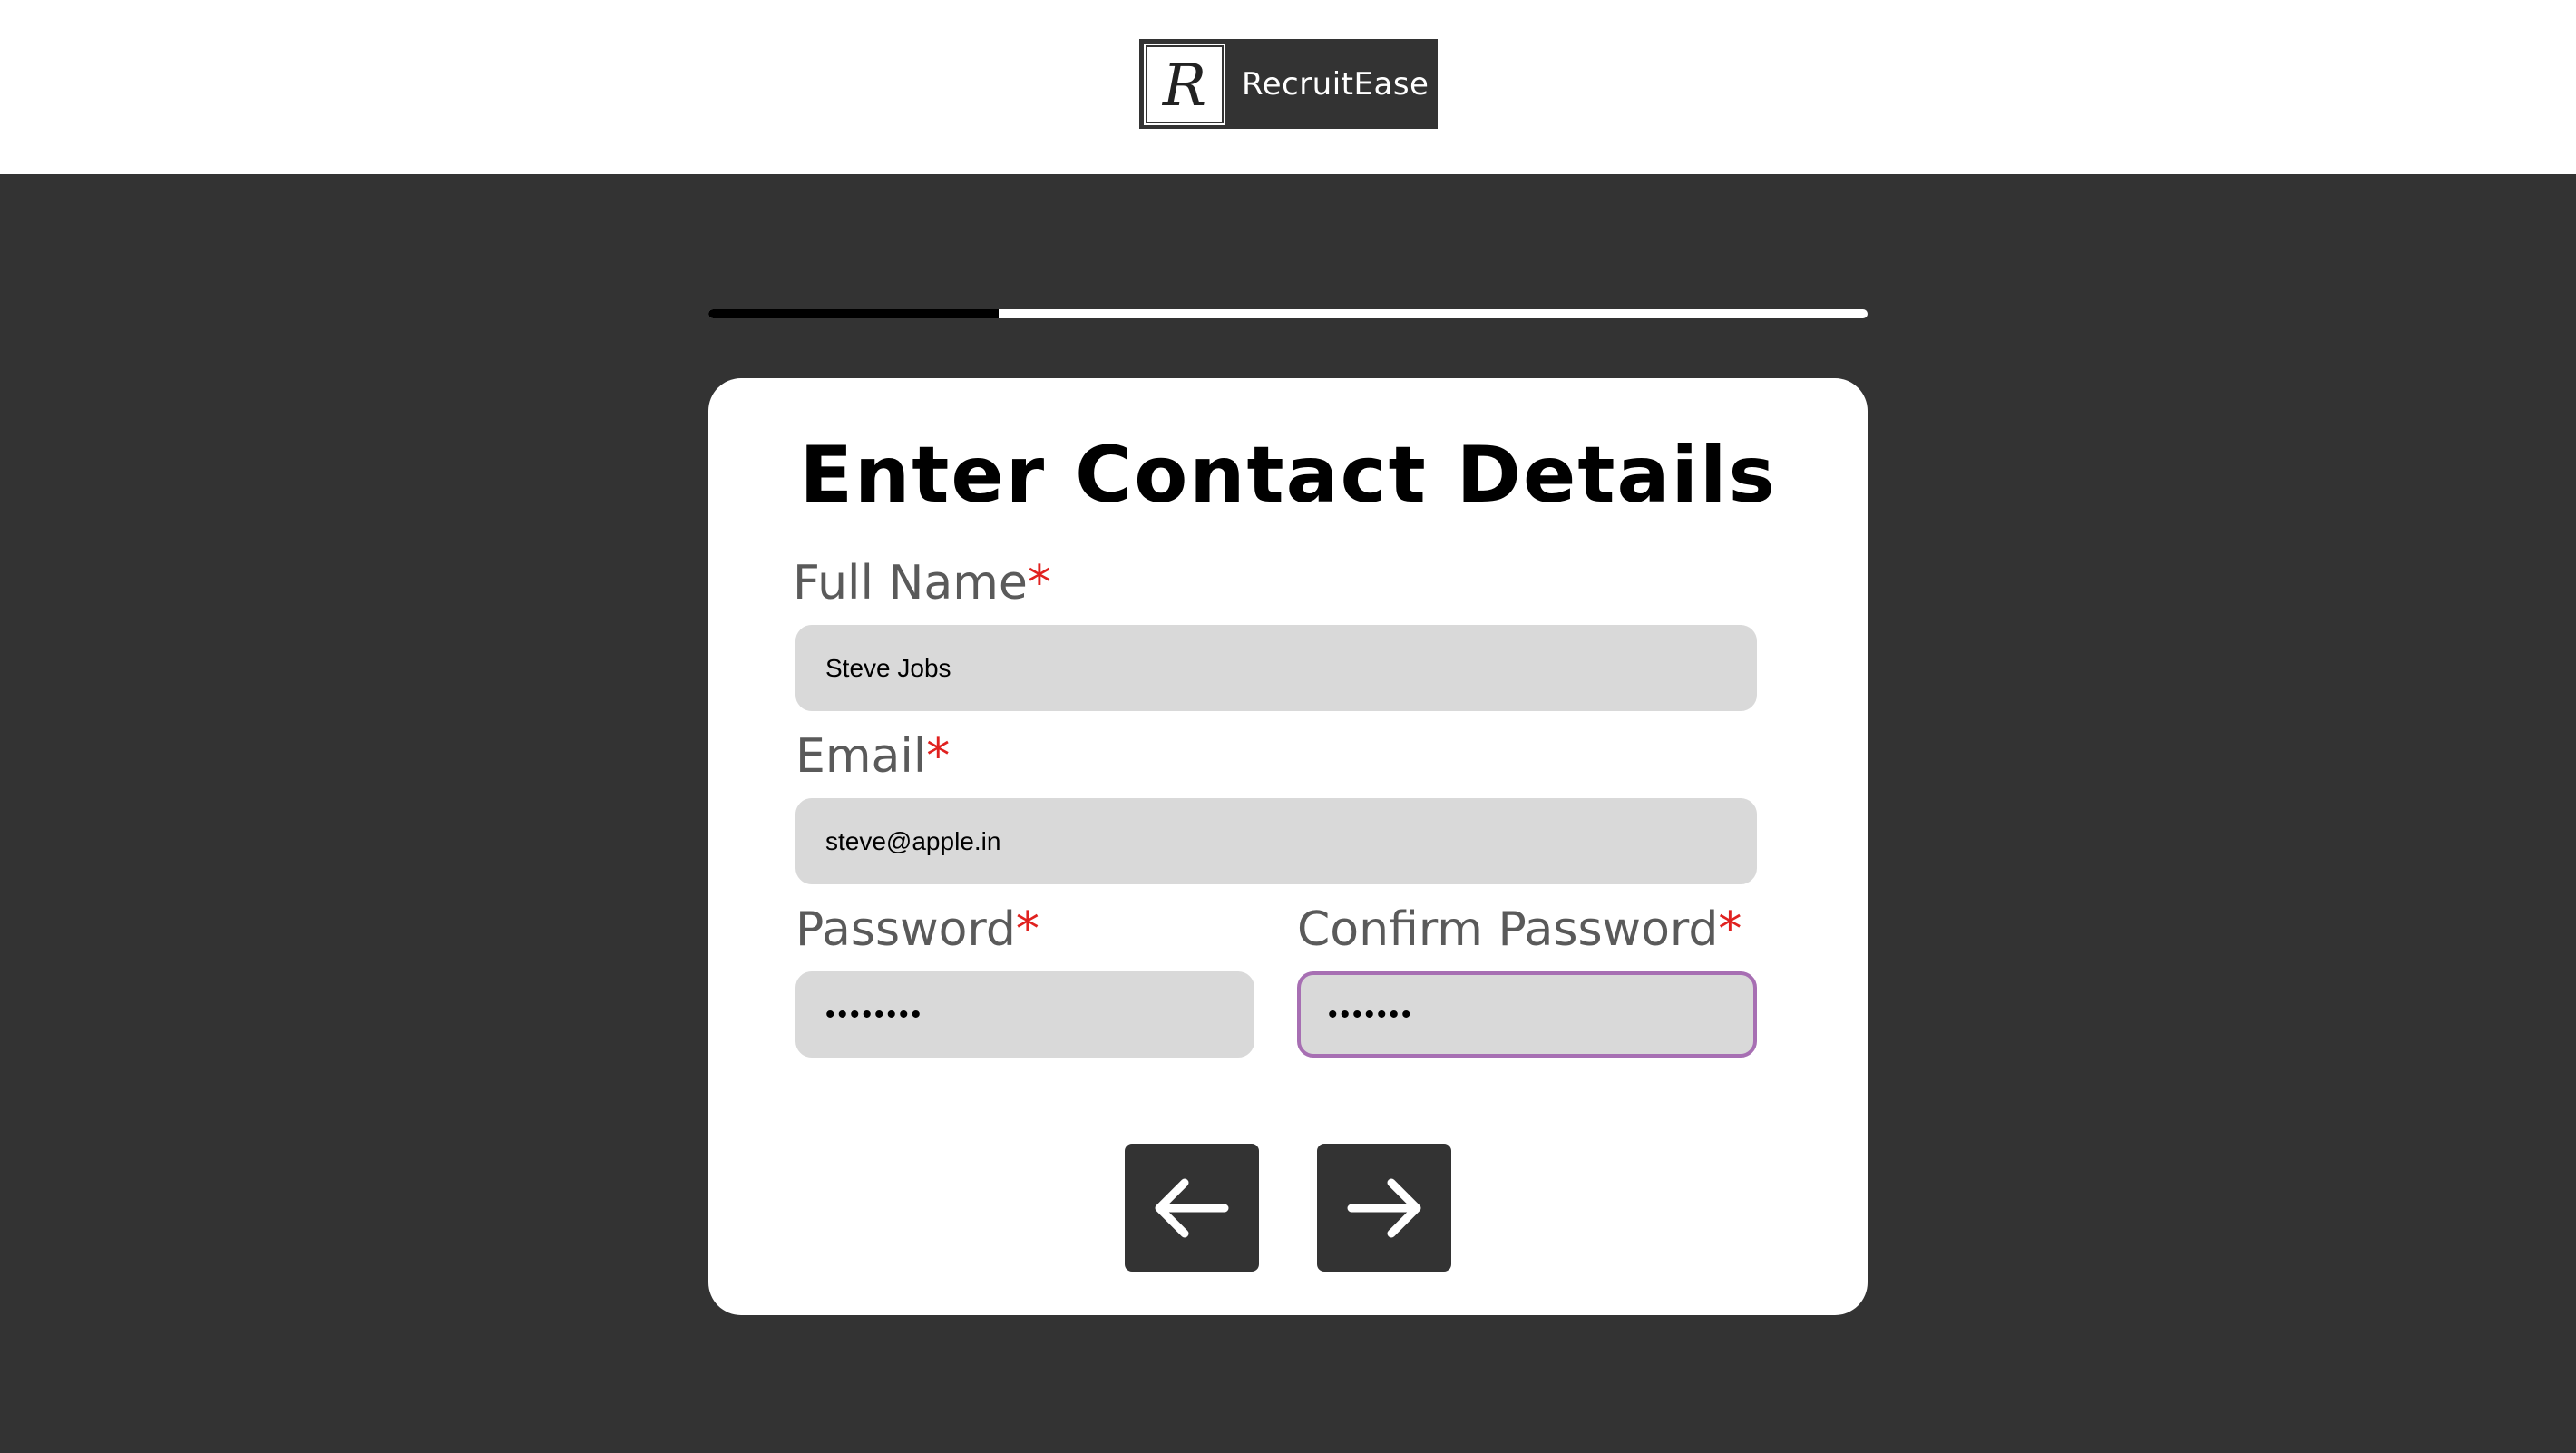 This screenshot has width=2576, height=1453. I want to click on confirm-password-label: Confirm Password*, so click(1519, 929).